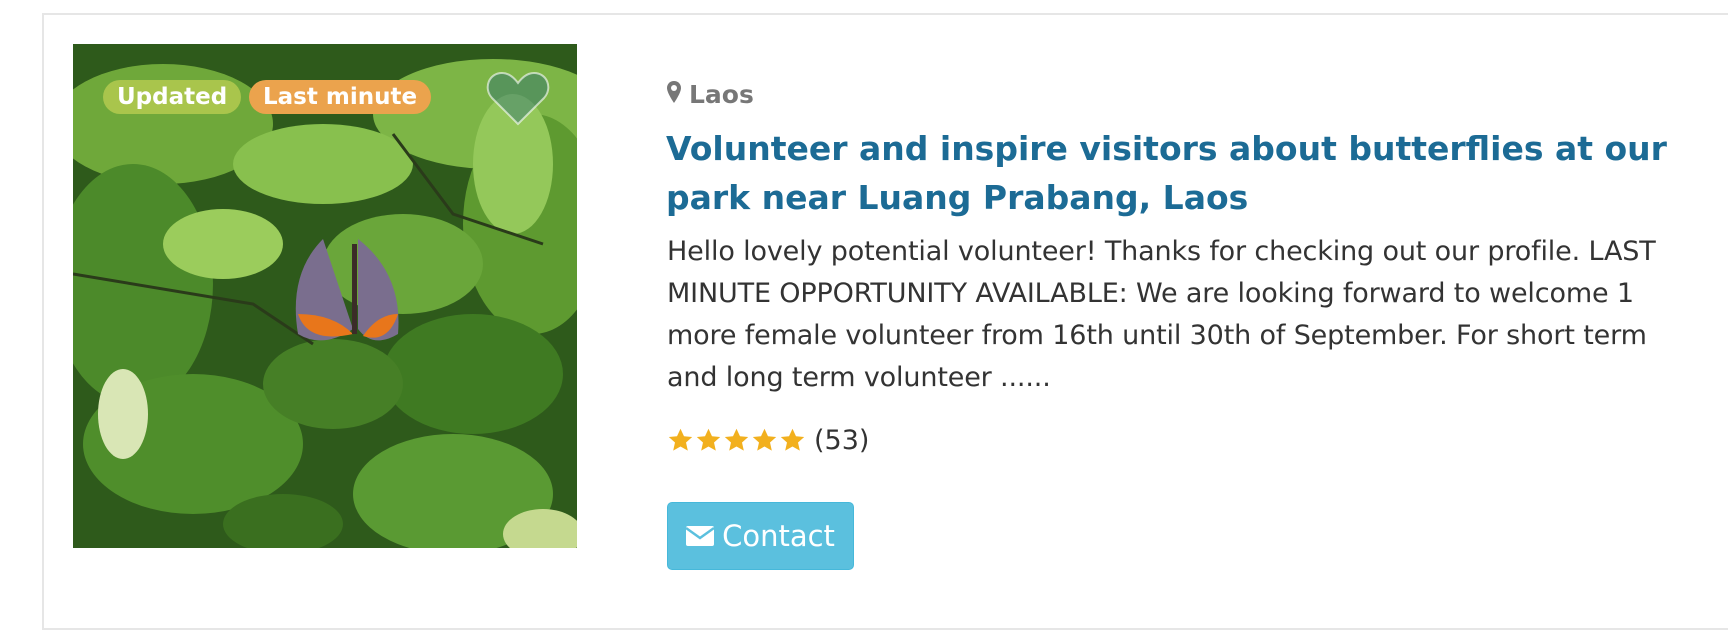  I want to click on contact-button: Contact, so click(760, 536).